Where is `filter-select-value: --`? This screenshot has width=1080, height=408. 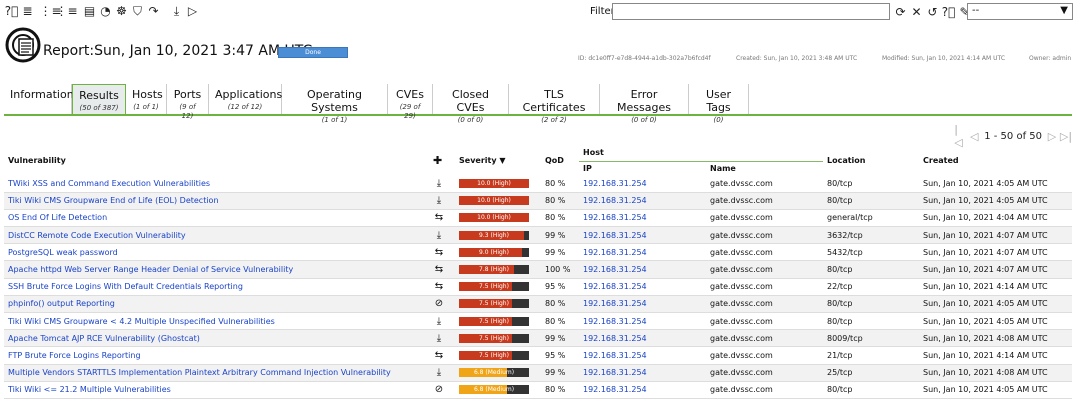
filter-select-value: -- is located at coordinates (976, 10).